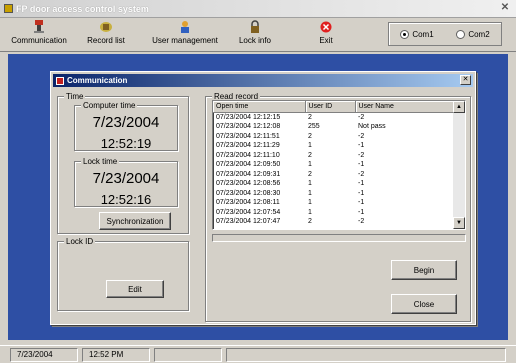  Describe the element at coordinates (248, 145) in the screenshot. I see `record-open-time: 07/23/2004 12:11:29` at that location.